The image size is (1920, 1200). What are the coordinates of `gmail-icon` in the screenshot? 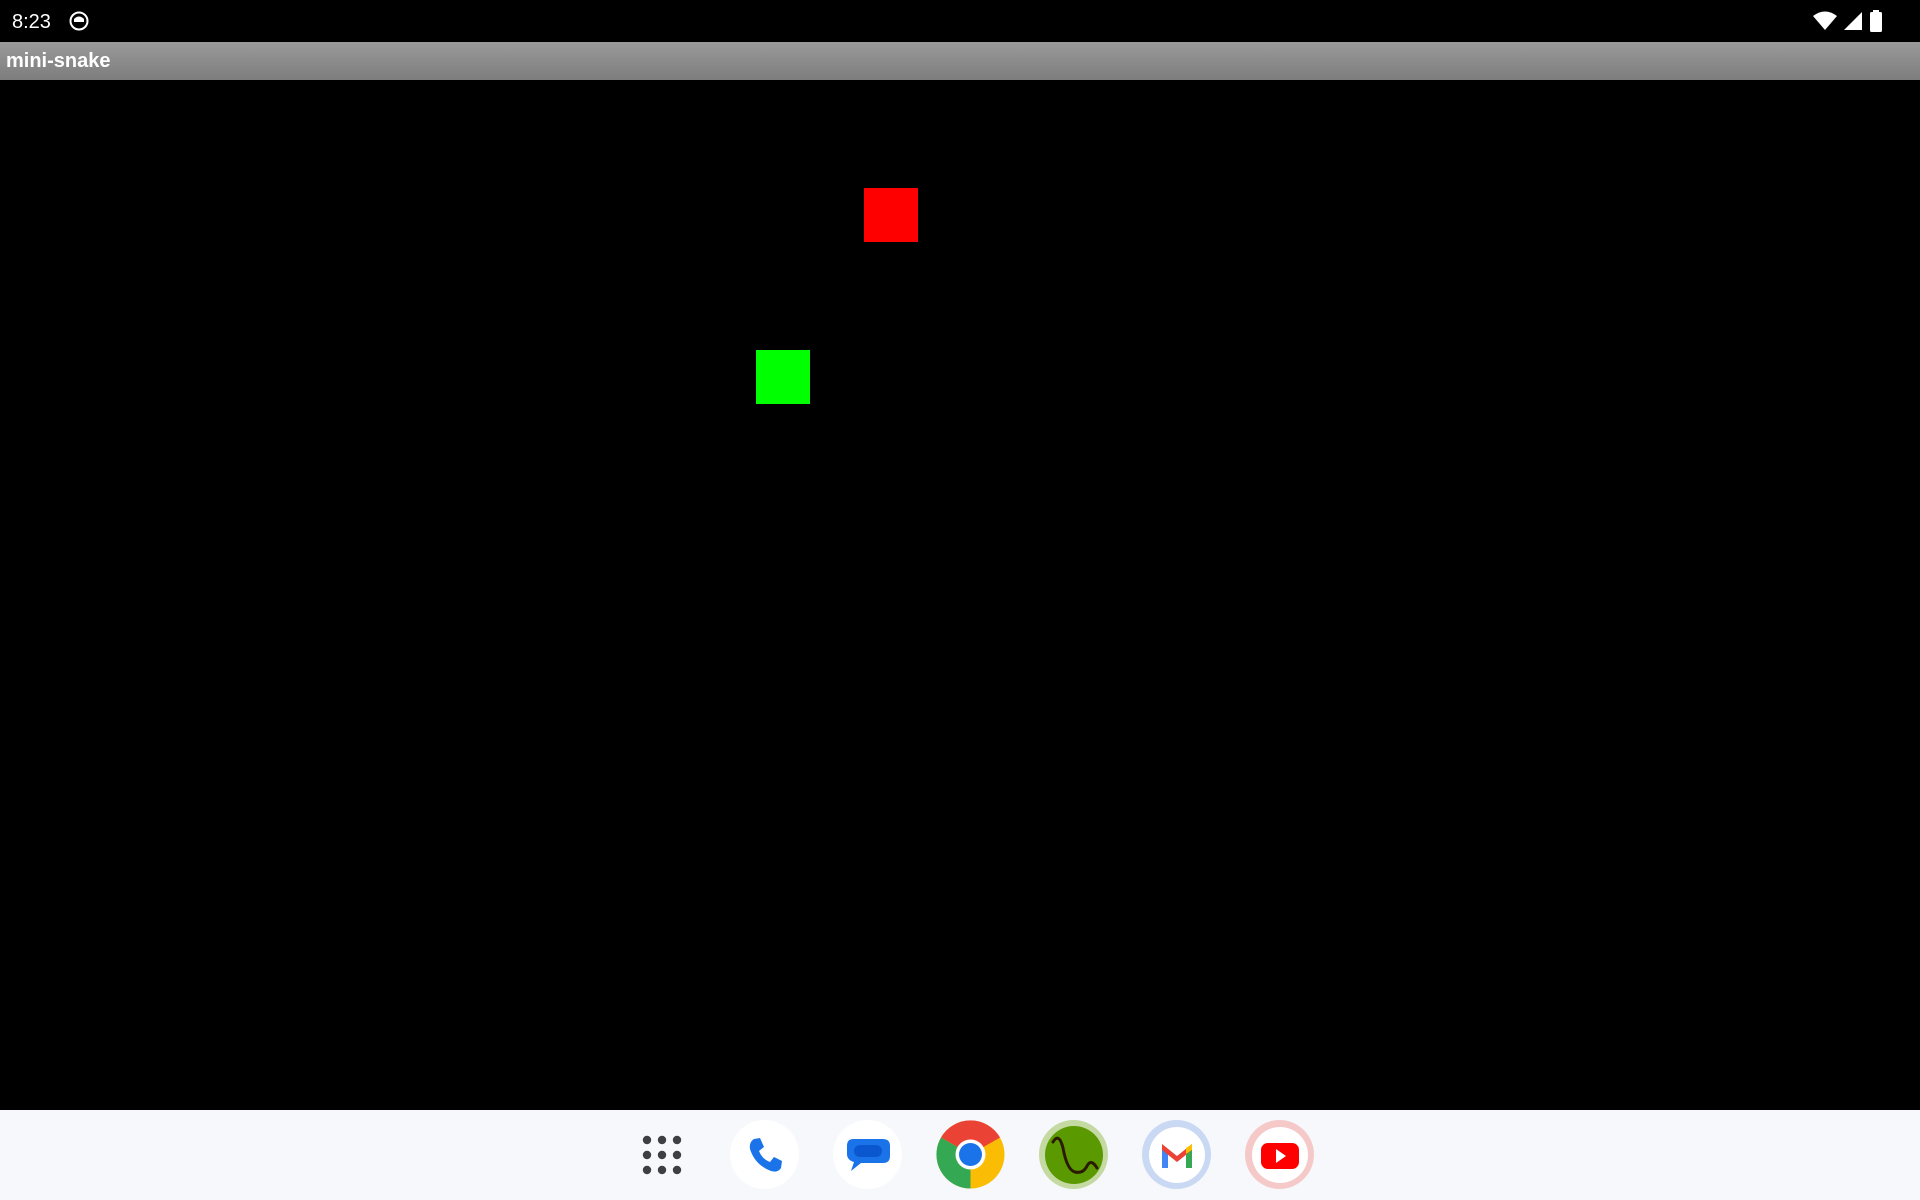 It's located at (1176, 1154).